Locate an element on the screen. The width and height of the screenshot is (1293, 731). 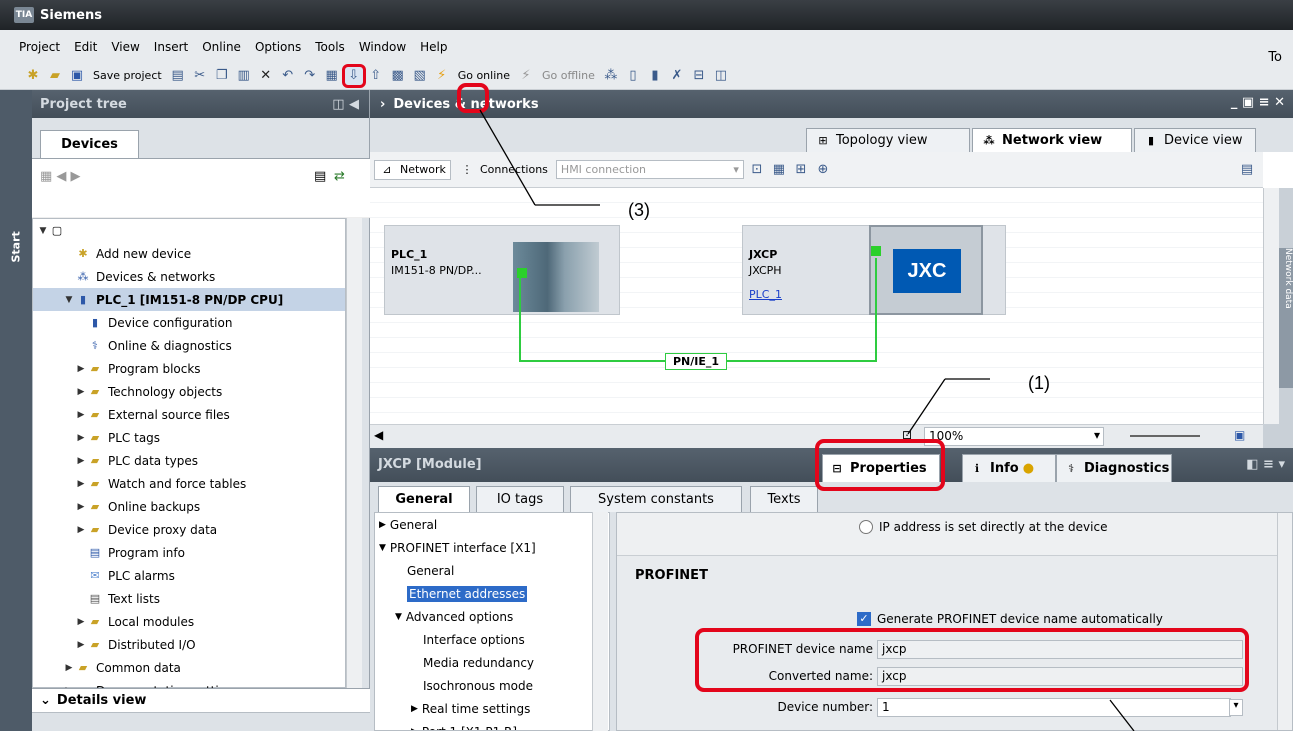
annotation-3: (3) is located at coordinates (639, 210).